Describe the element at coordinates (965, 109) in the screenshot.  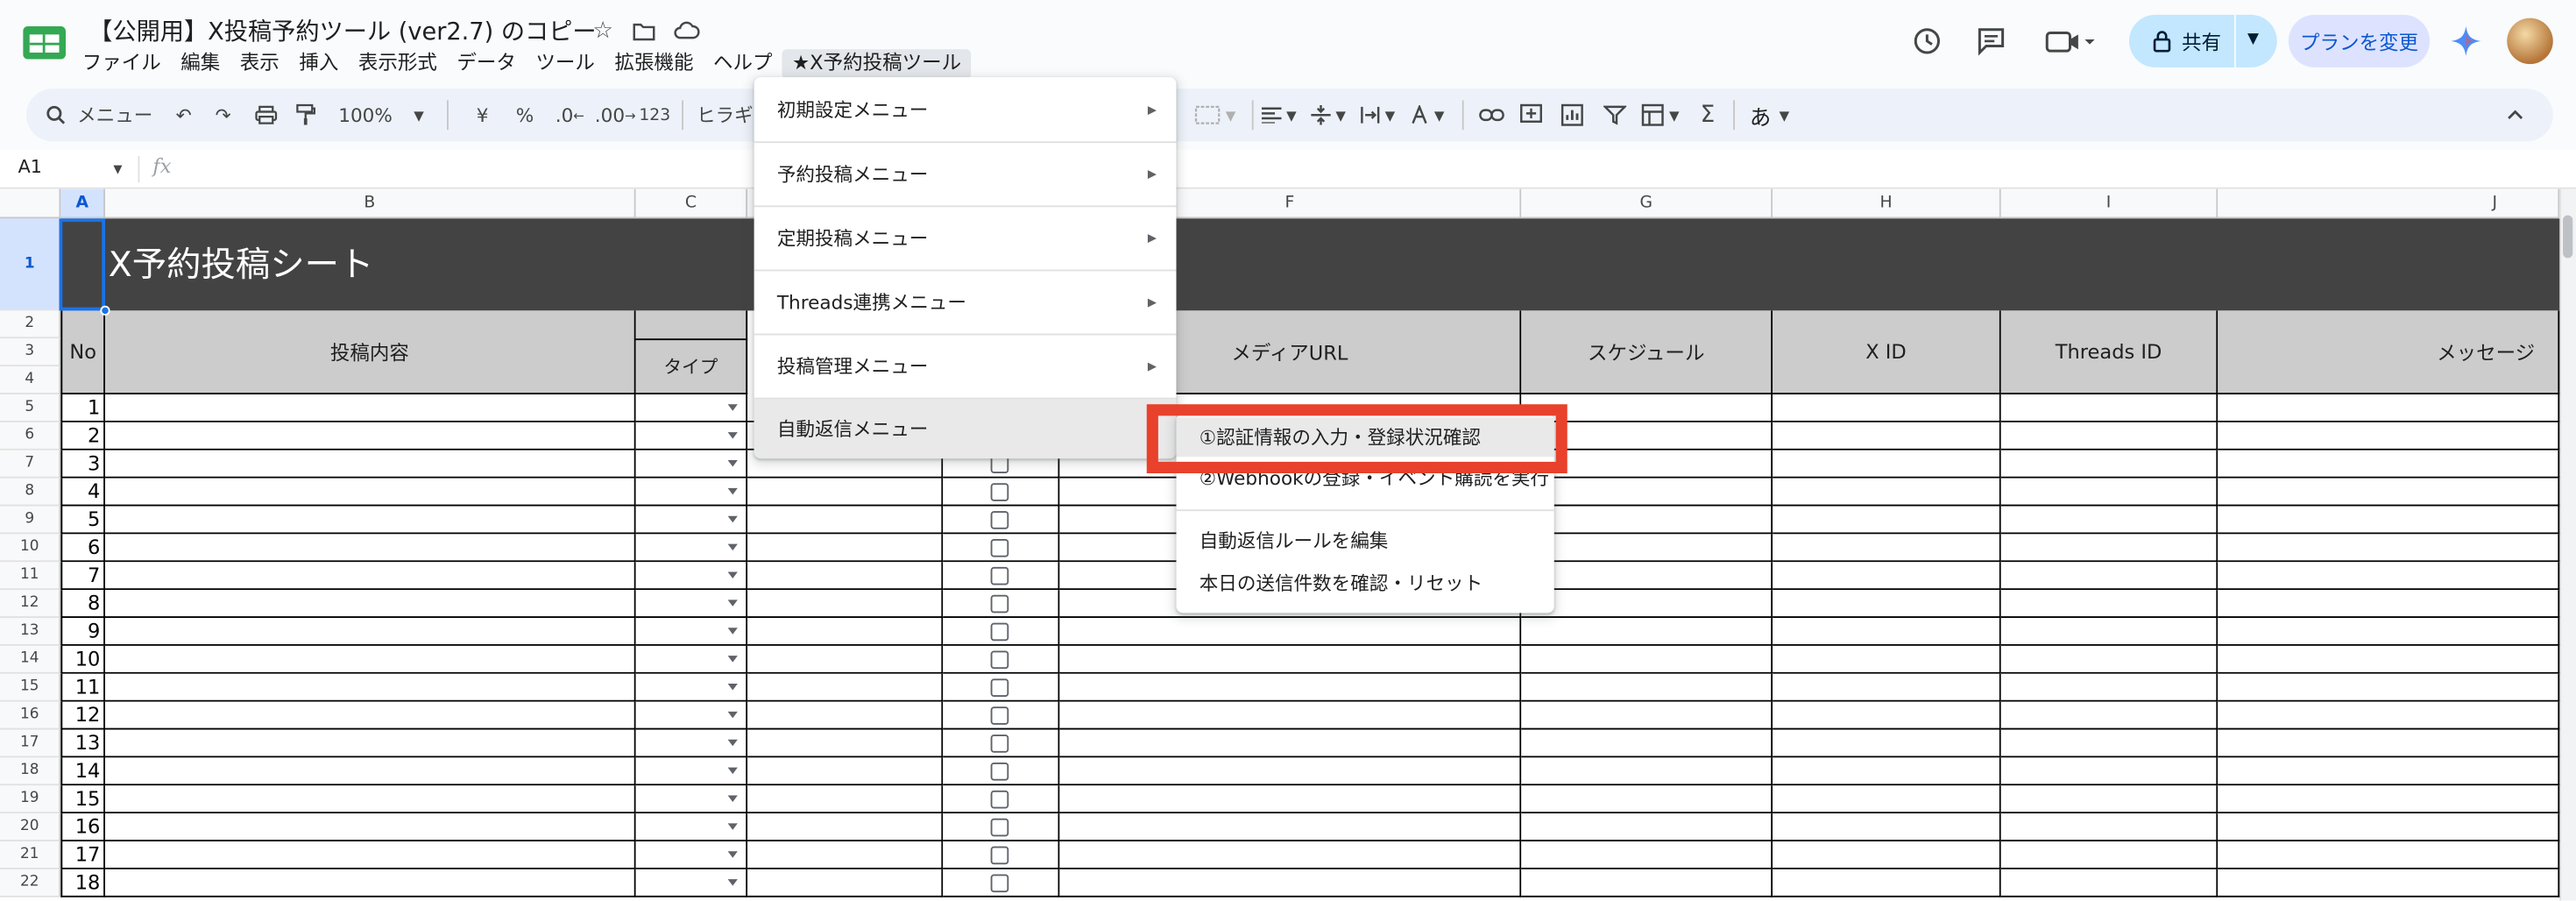
I see `menu-item-initial-settings: 初期設定メニュー ▶` at that location.